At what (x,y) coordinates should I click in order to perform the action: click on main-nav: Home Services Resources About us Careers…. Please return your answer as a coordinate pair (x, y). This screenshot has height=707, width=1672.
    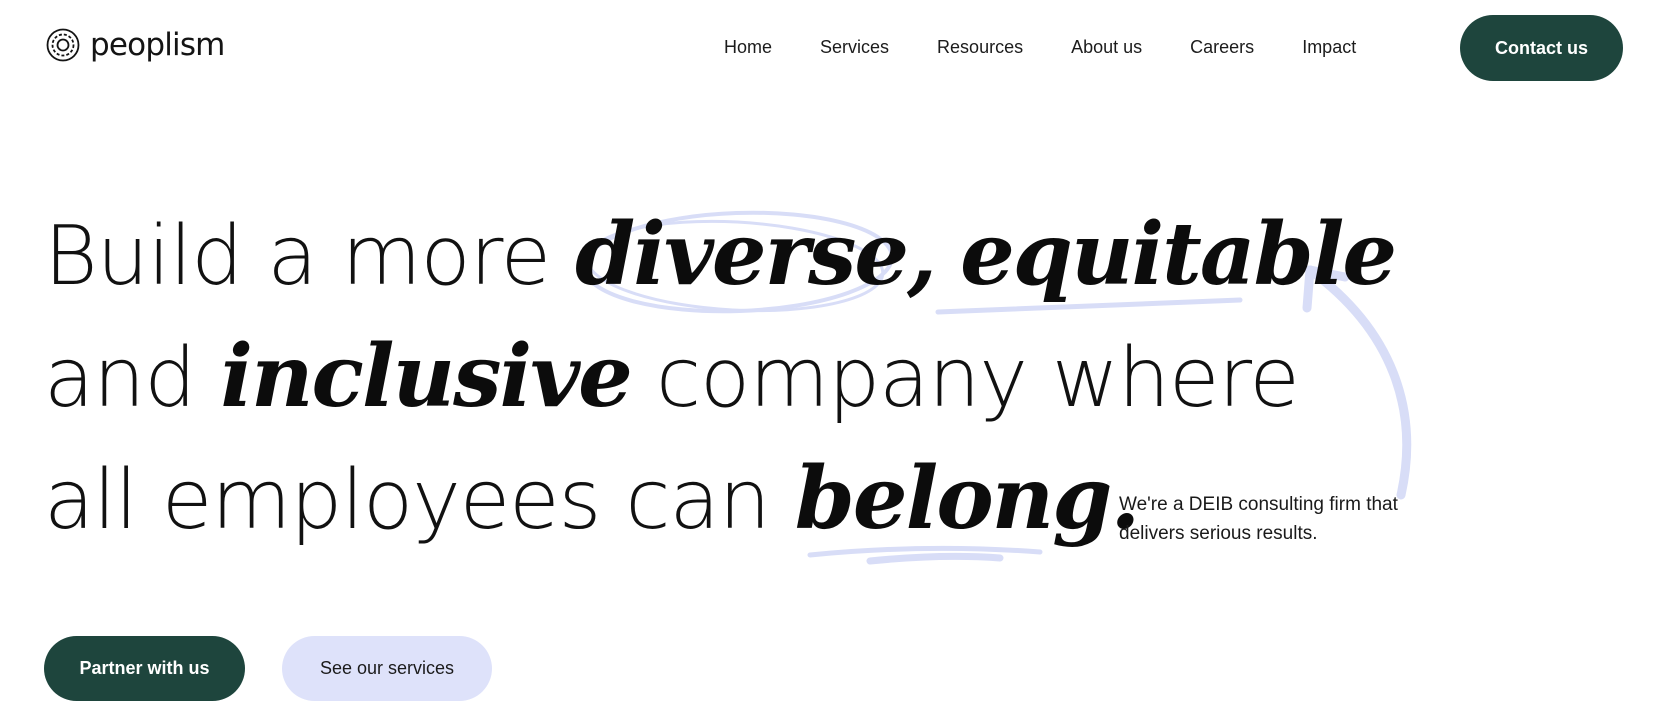
    Looking at the image, I should click on (1040, 47).